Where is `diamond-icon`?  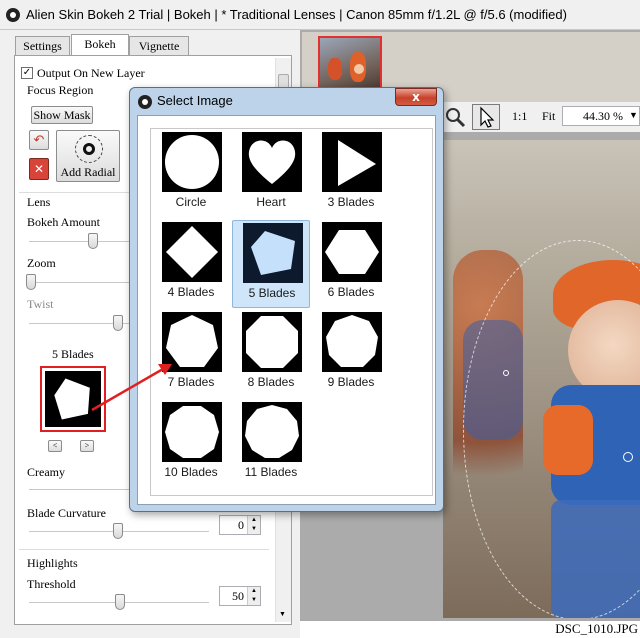
diamond-icon is located at coordinates (192, 252).